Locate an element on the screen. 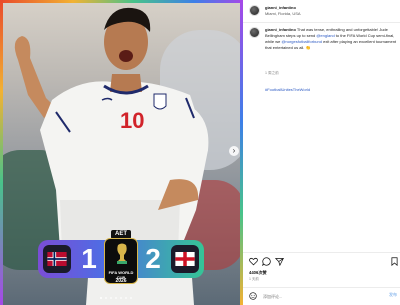 The image size is (400, 305). likes-count: 4406次赞 is located at coordinates (258, 273).